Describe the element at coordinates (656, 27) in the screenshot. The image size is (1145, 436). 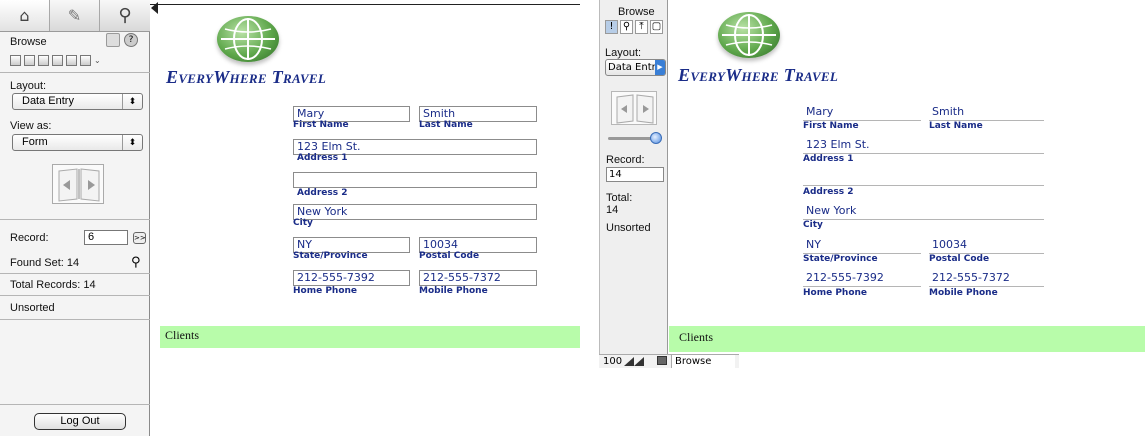
I see `preview-mode-icon: ▢` at that location.